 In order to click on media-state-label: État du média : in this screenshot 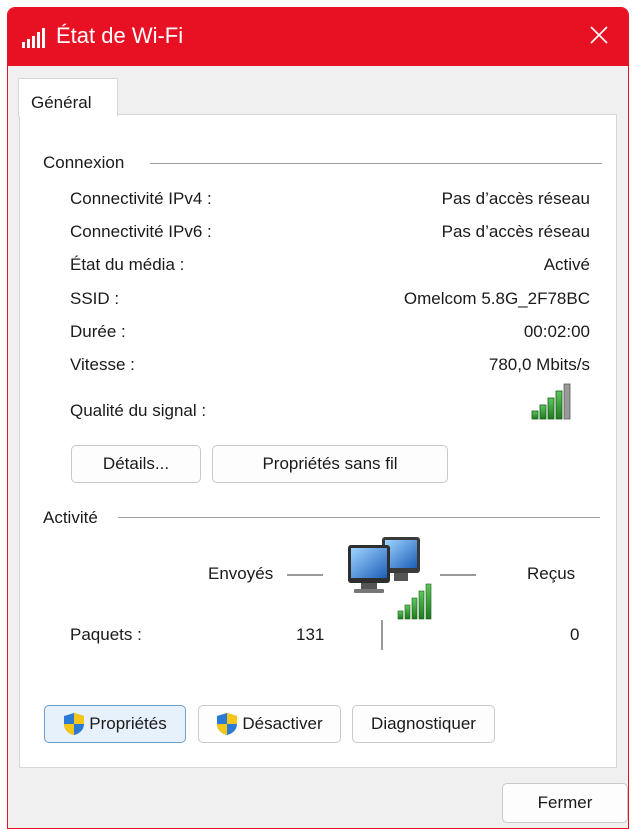, I will do `click(127, 264)`.